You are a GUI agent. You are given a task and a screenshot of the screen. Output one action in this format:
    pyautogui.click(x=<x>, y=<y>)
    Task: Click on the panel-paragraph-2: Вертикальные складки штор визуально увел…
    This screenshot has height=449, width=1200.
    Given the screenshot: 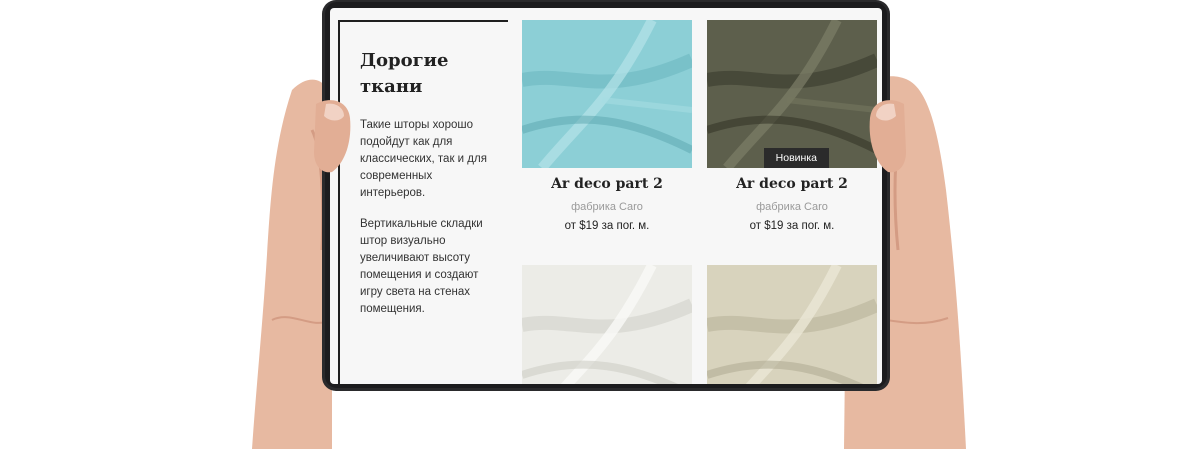 What is the action you would take?
    pyautogui.click(x=421, y=266)
    